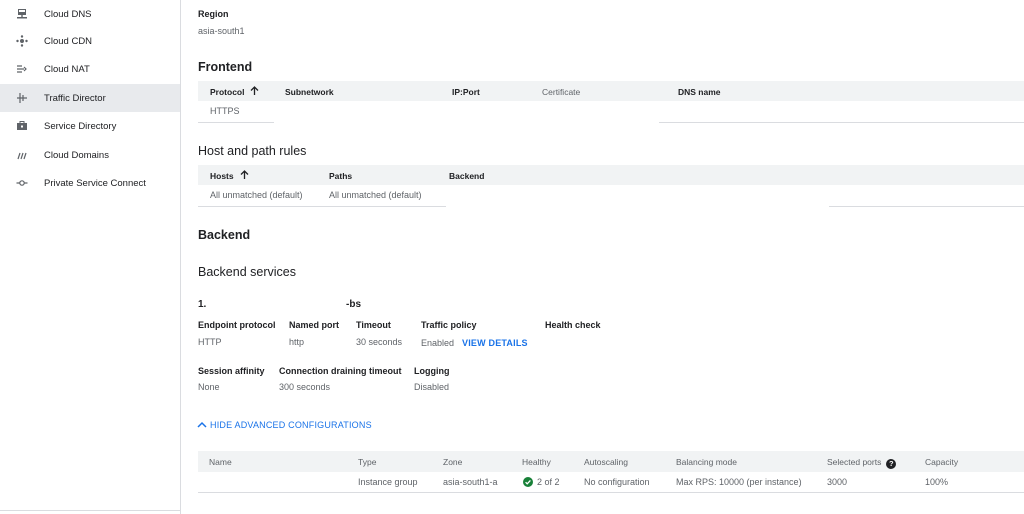 The width and height of the screenshot is (1024, 514). What do you see at coordinates (67, 69) in the screenshot?
I see `sidebar-item-label: Cloud NAT` at bounding box center [67, 69].